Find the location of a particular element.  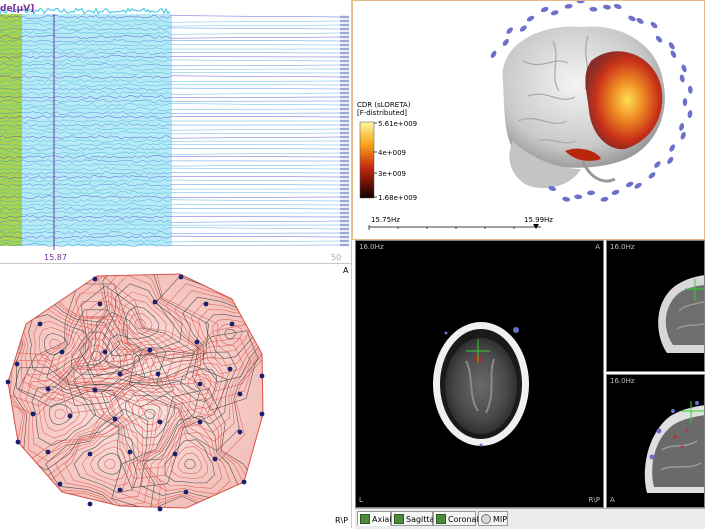

tab-mip: MIP is located at coordinates (493, 518).